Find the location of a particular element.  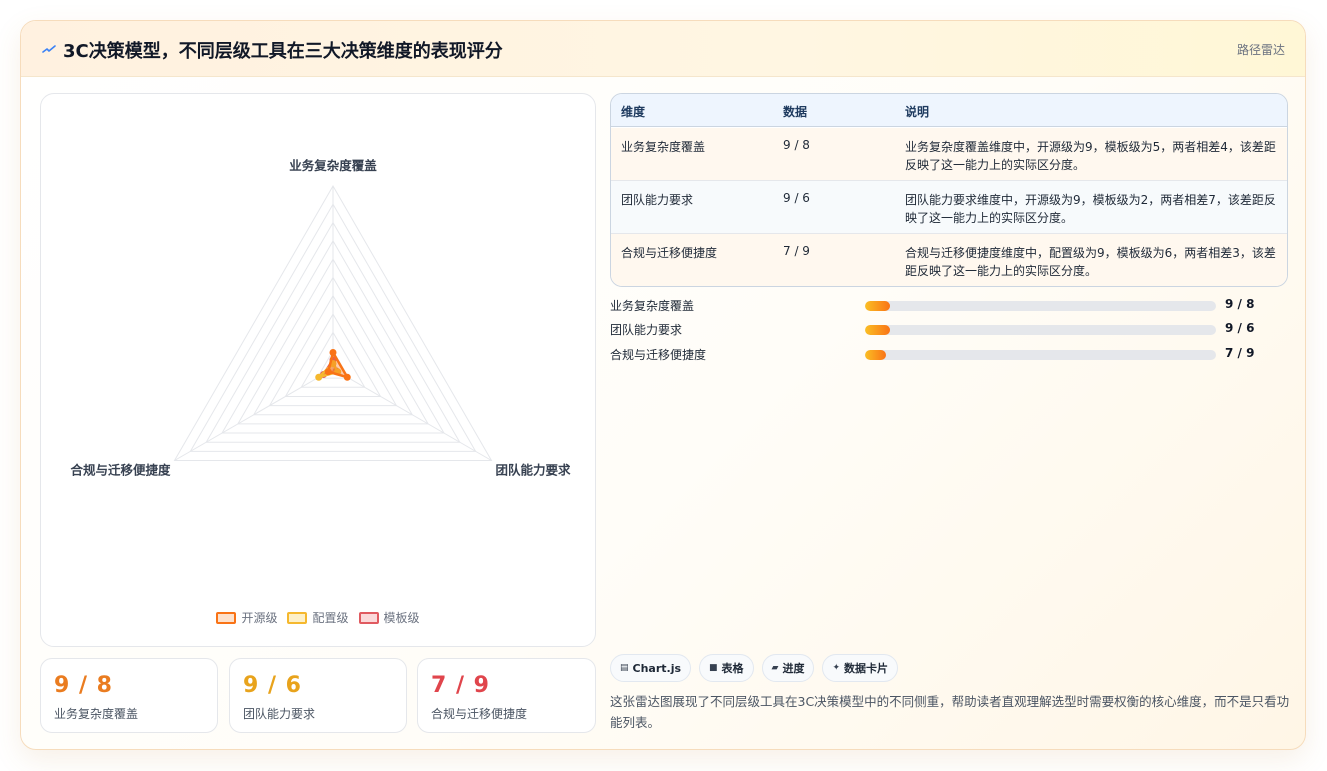

chip-data-card: ✦ 数据卡片 is located at coordinates (860, 668).